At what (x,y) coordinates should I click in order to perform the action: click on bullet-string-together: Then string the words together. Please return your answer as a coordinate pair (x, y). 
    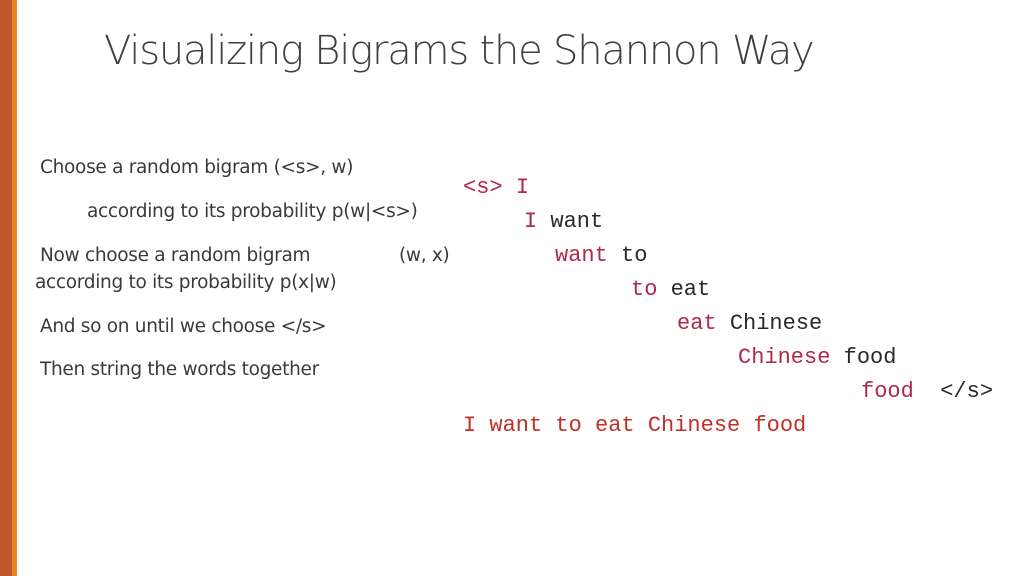
    Looking at the image, I should click on (179, 369).